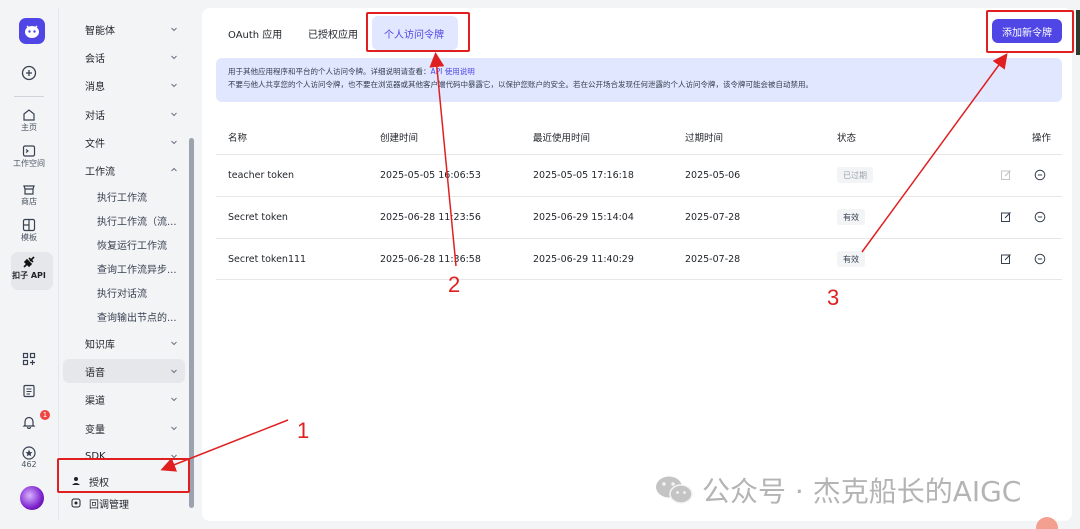 The height and width of the screenshot is (529, 1080). What do you see at coordinates (29, 163) in the screenshot?
I see `rail-item-label: 工作空间` at bounding box center [29, 163].